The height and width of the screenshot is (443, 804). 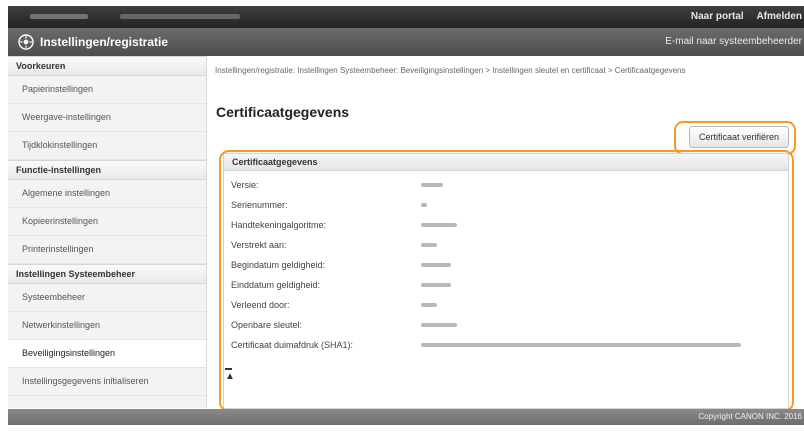 I want to click on cert-fingerprint-blurred, so click(x=581, y=345).